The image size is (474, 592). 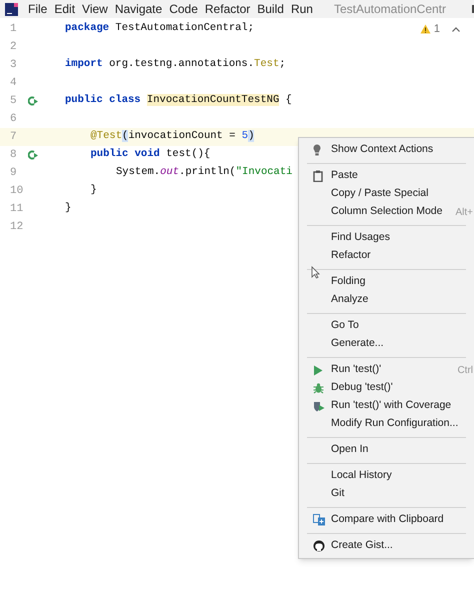 I want to click on menu-item: Copy / Paste Special, so click(x=386, y=194).